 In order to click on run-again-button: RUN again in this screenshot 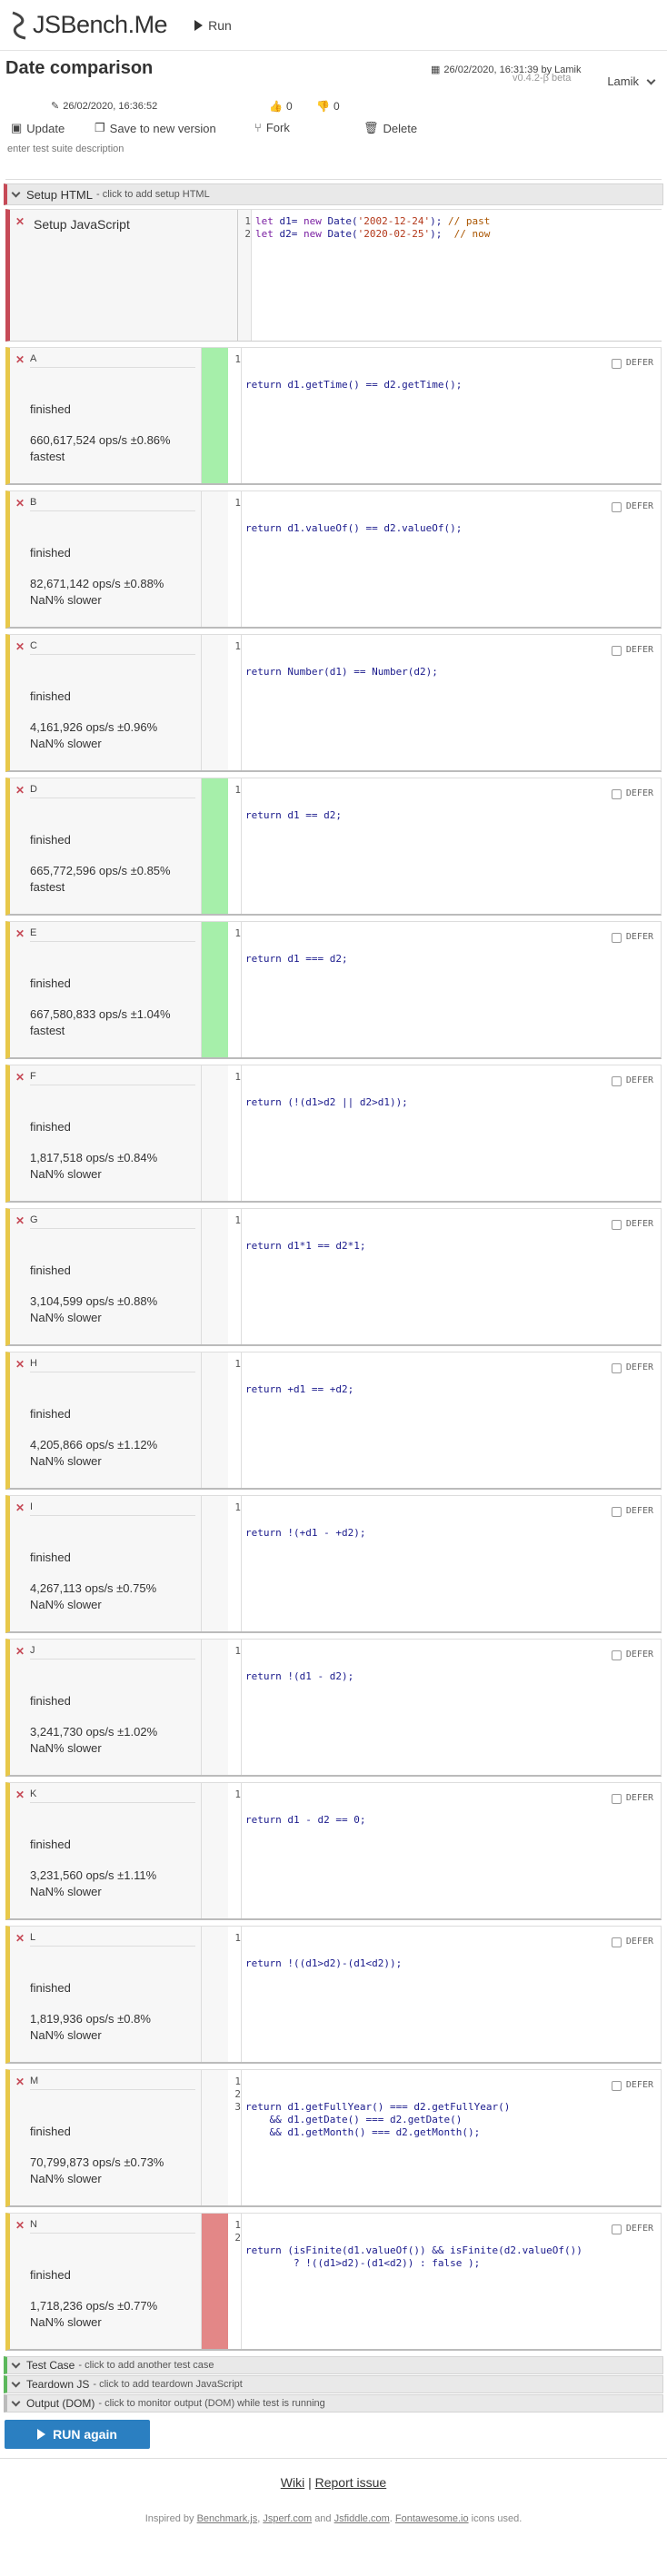, I will do `click(77, 2434)`.